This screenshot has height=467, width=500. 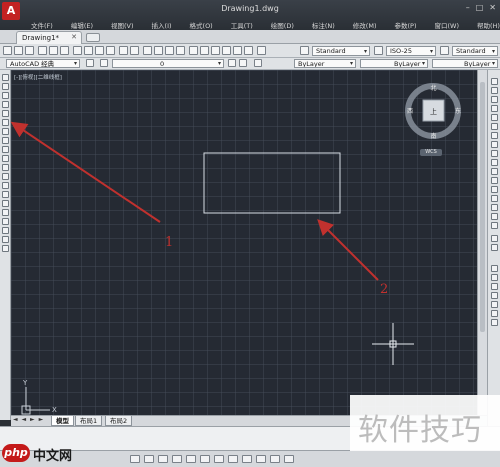 I want to click on publish-icon, so click(x=64, y=50).